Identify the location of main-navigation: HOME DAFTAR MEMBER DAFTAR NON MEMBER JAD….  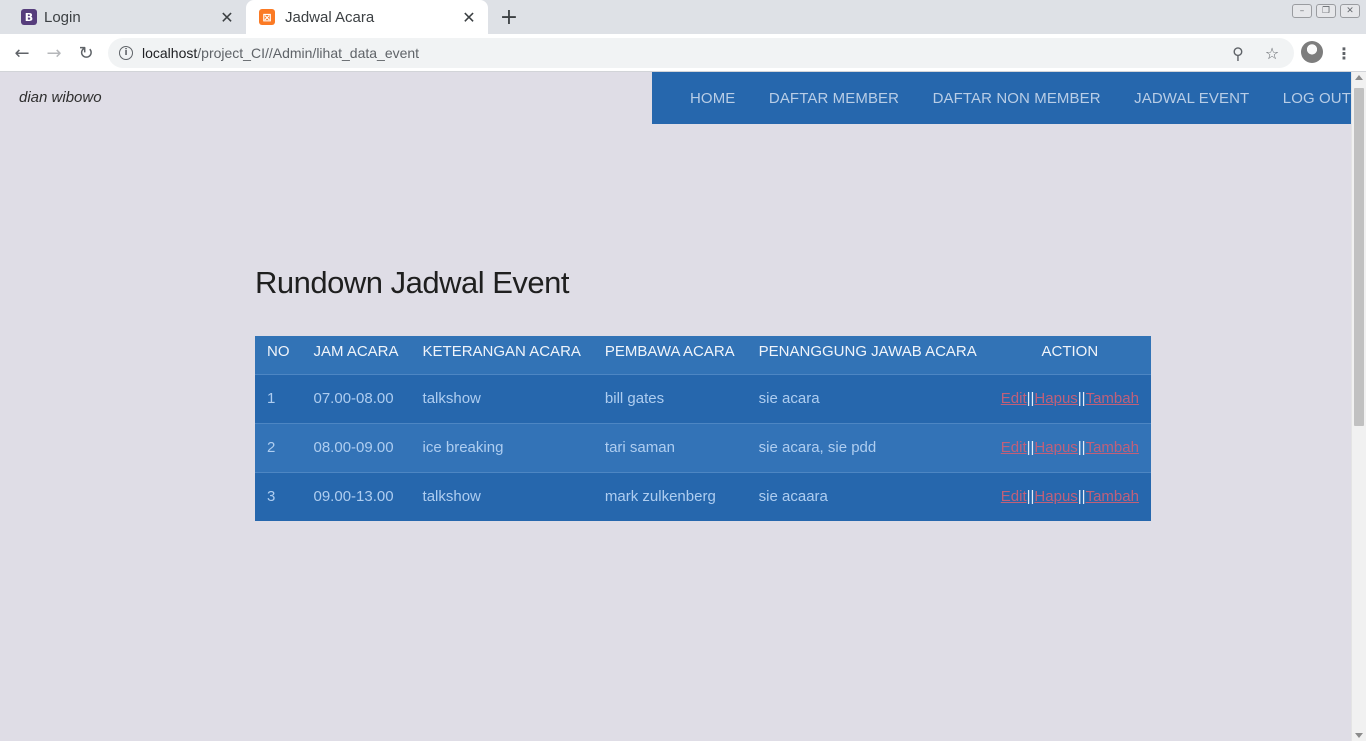
(1001, 98).